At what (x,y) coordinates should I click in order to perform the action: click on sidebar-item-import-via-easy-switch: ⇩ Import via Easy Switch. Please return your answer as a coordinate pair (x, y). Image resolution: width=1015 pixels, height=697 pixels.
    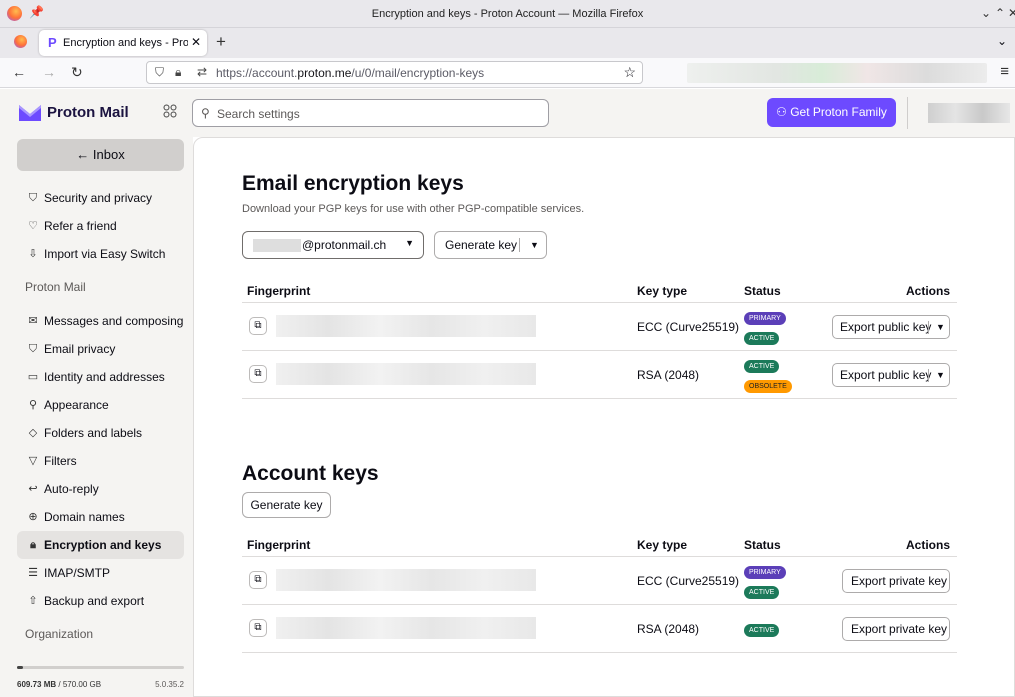
    Looking at the image, I should click on (100, 254).